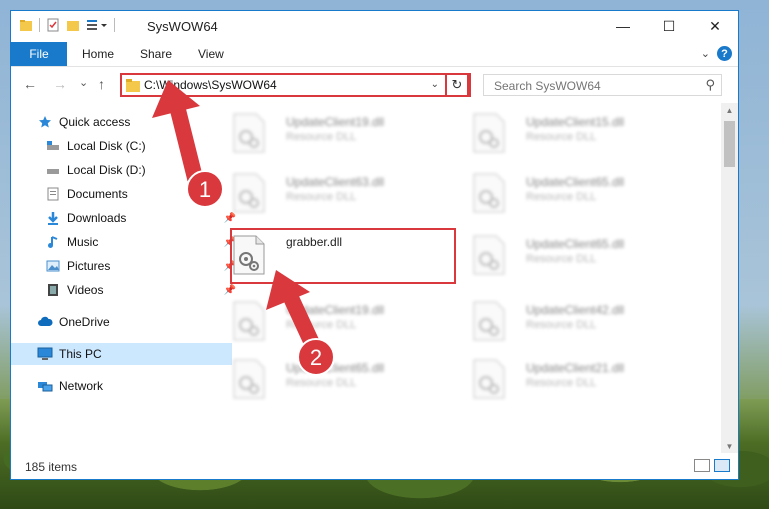  Describe the element at coordinates (121, 354) in the screenshot. I see `sidebar-item-this-pc: This PC` at that location.